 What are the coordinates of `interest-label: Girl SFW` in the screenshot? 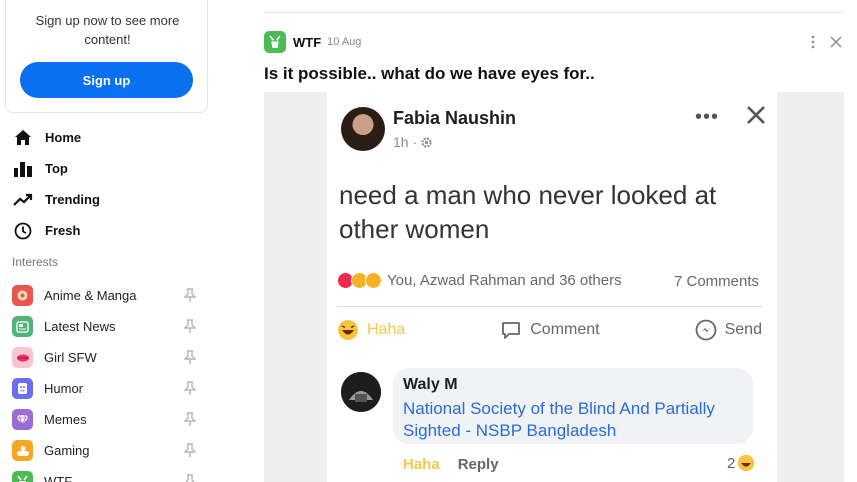 It's located at (70, 357).